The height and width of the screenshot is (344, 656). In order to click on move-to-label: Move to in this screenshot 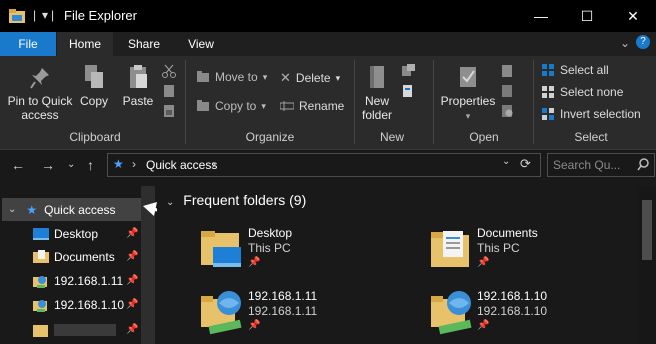, I will do `click(236, 77)`.